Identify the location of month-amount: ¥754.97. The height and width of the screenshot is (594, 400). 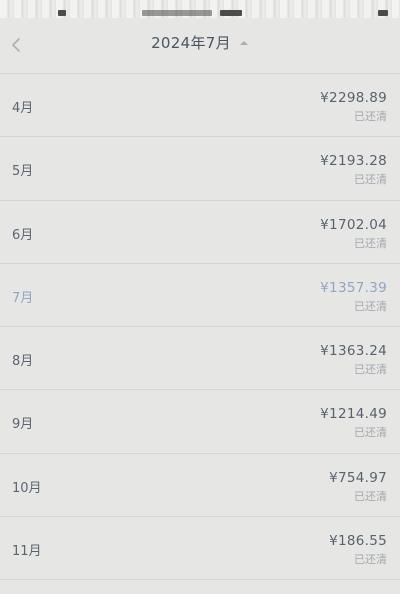
(358, 477).